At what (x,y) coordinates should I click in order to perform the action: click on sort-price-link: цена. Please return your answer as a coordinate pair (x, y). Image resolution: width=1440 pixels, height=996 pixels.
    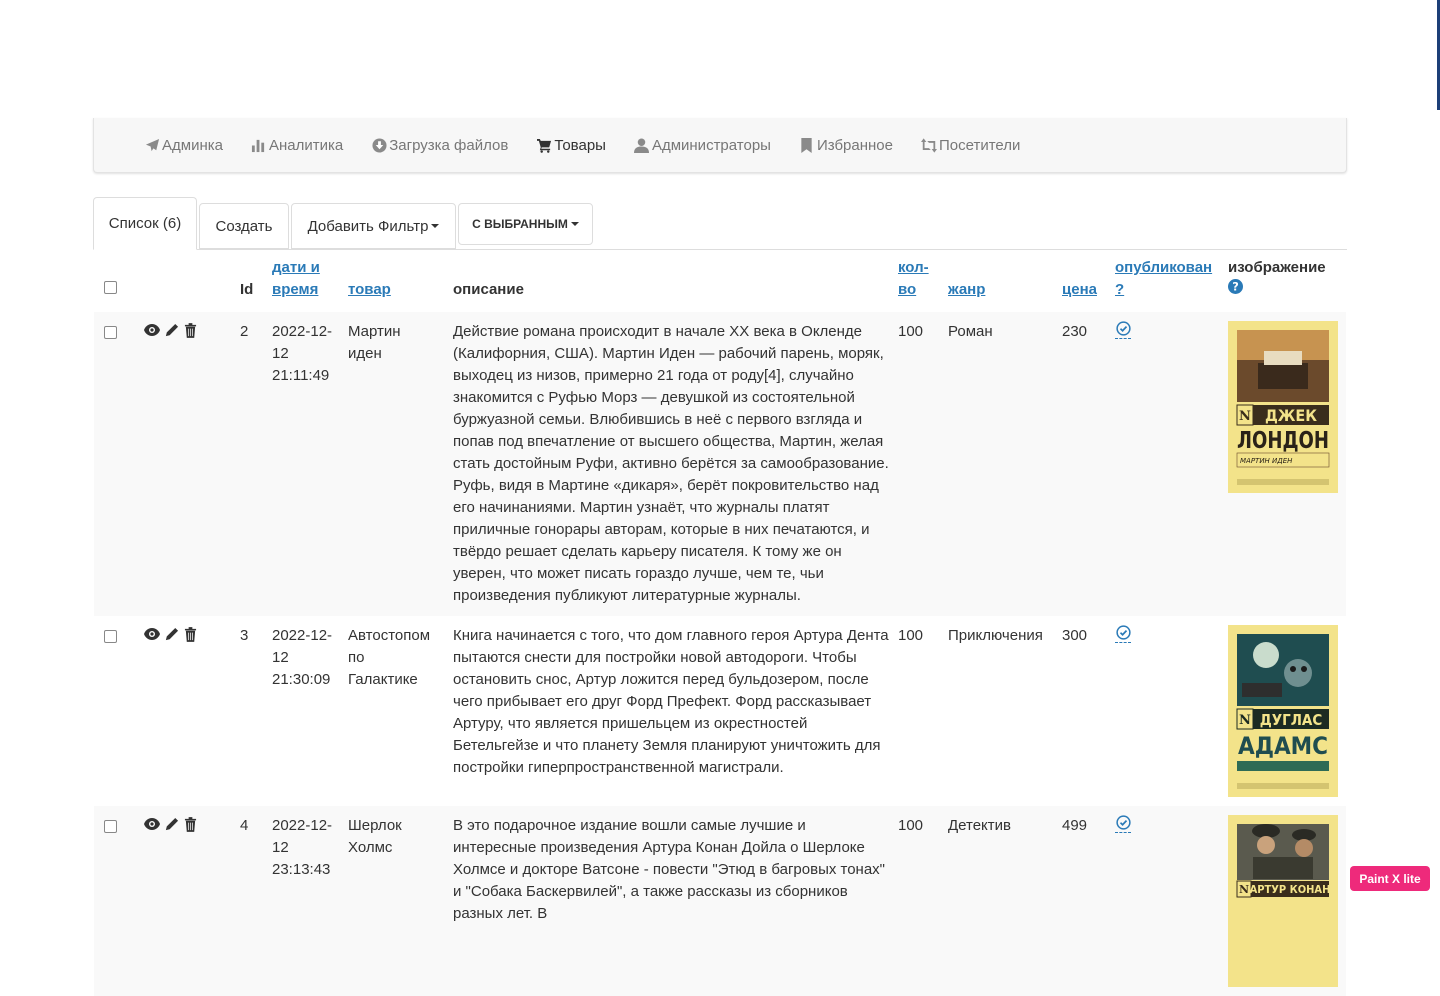
    Looking at the image, I should click on (1079, 289).